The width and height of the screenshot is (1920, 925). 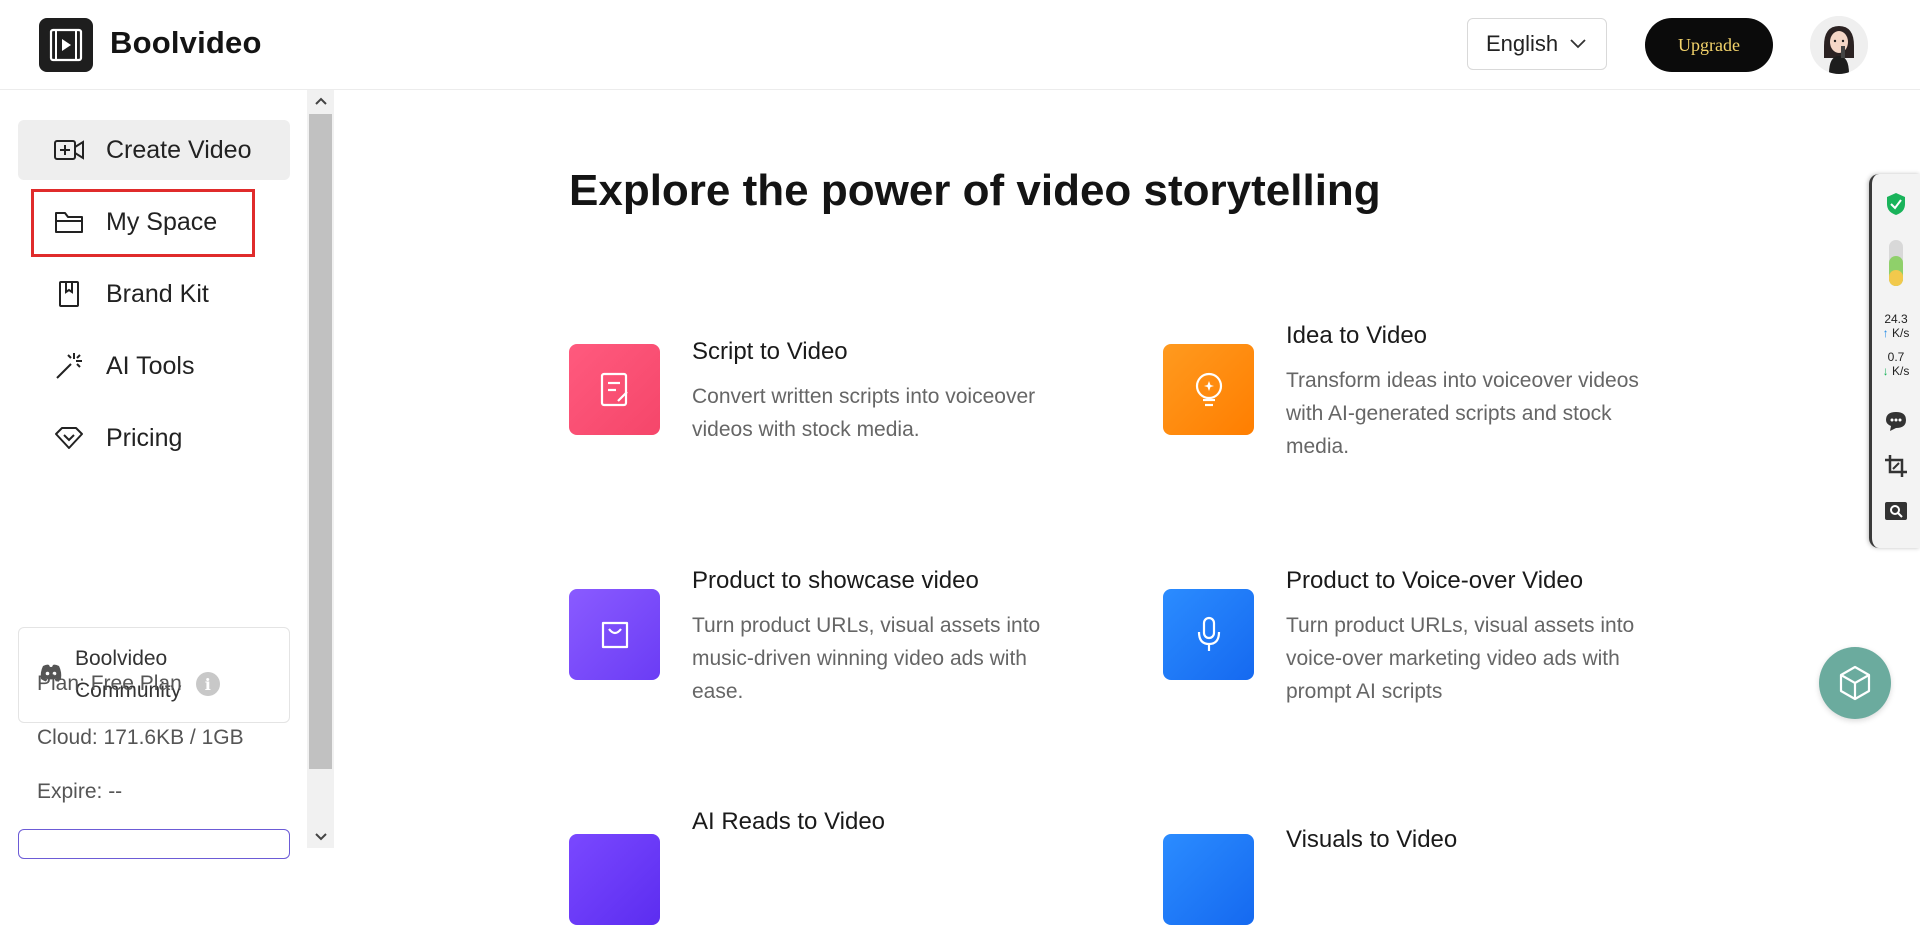 What do you see at coordinates (1578, 44) in the screenshot?
I see `chevron-down-icon` at bounding box center [1578, 44].